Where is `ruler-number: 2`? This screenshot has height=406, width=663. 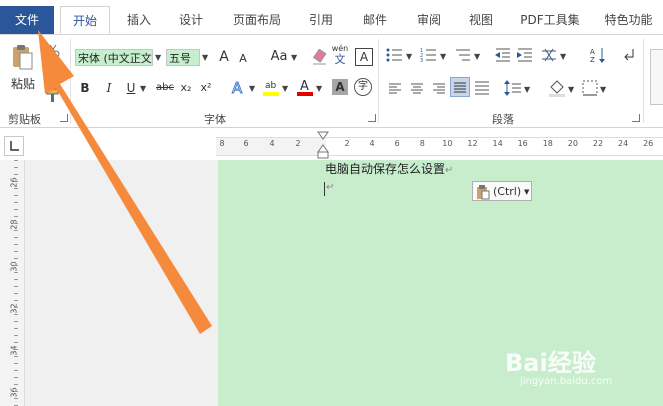
ruler-number: 2 is located at coordinates (347, 143).